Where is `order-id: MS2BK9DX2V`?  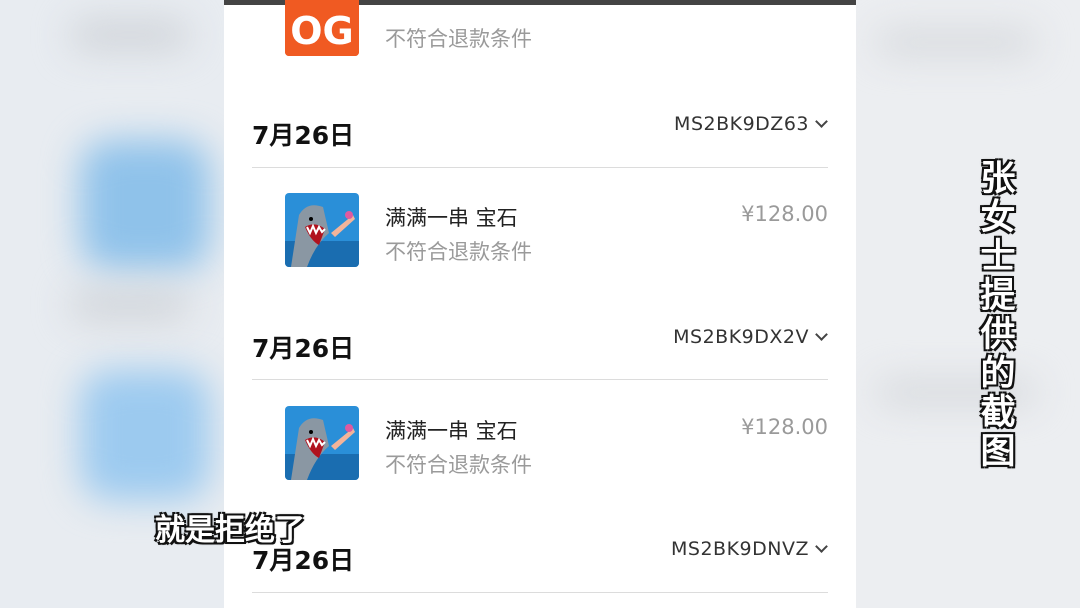
order-id: MS2BK9DX2V is located at coordinates (741, 337).